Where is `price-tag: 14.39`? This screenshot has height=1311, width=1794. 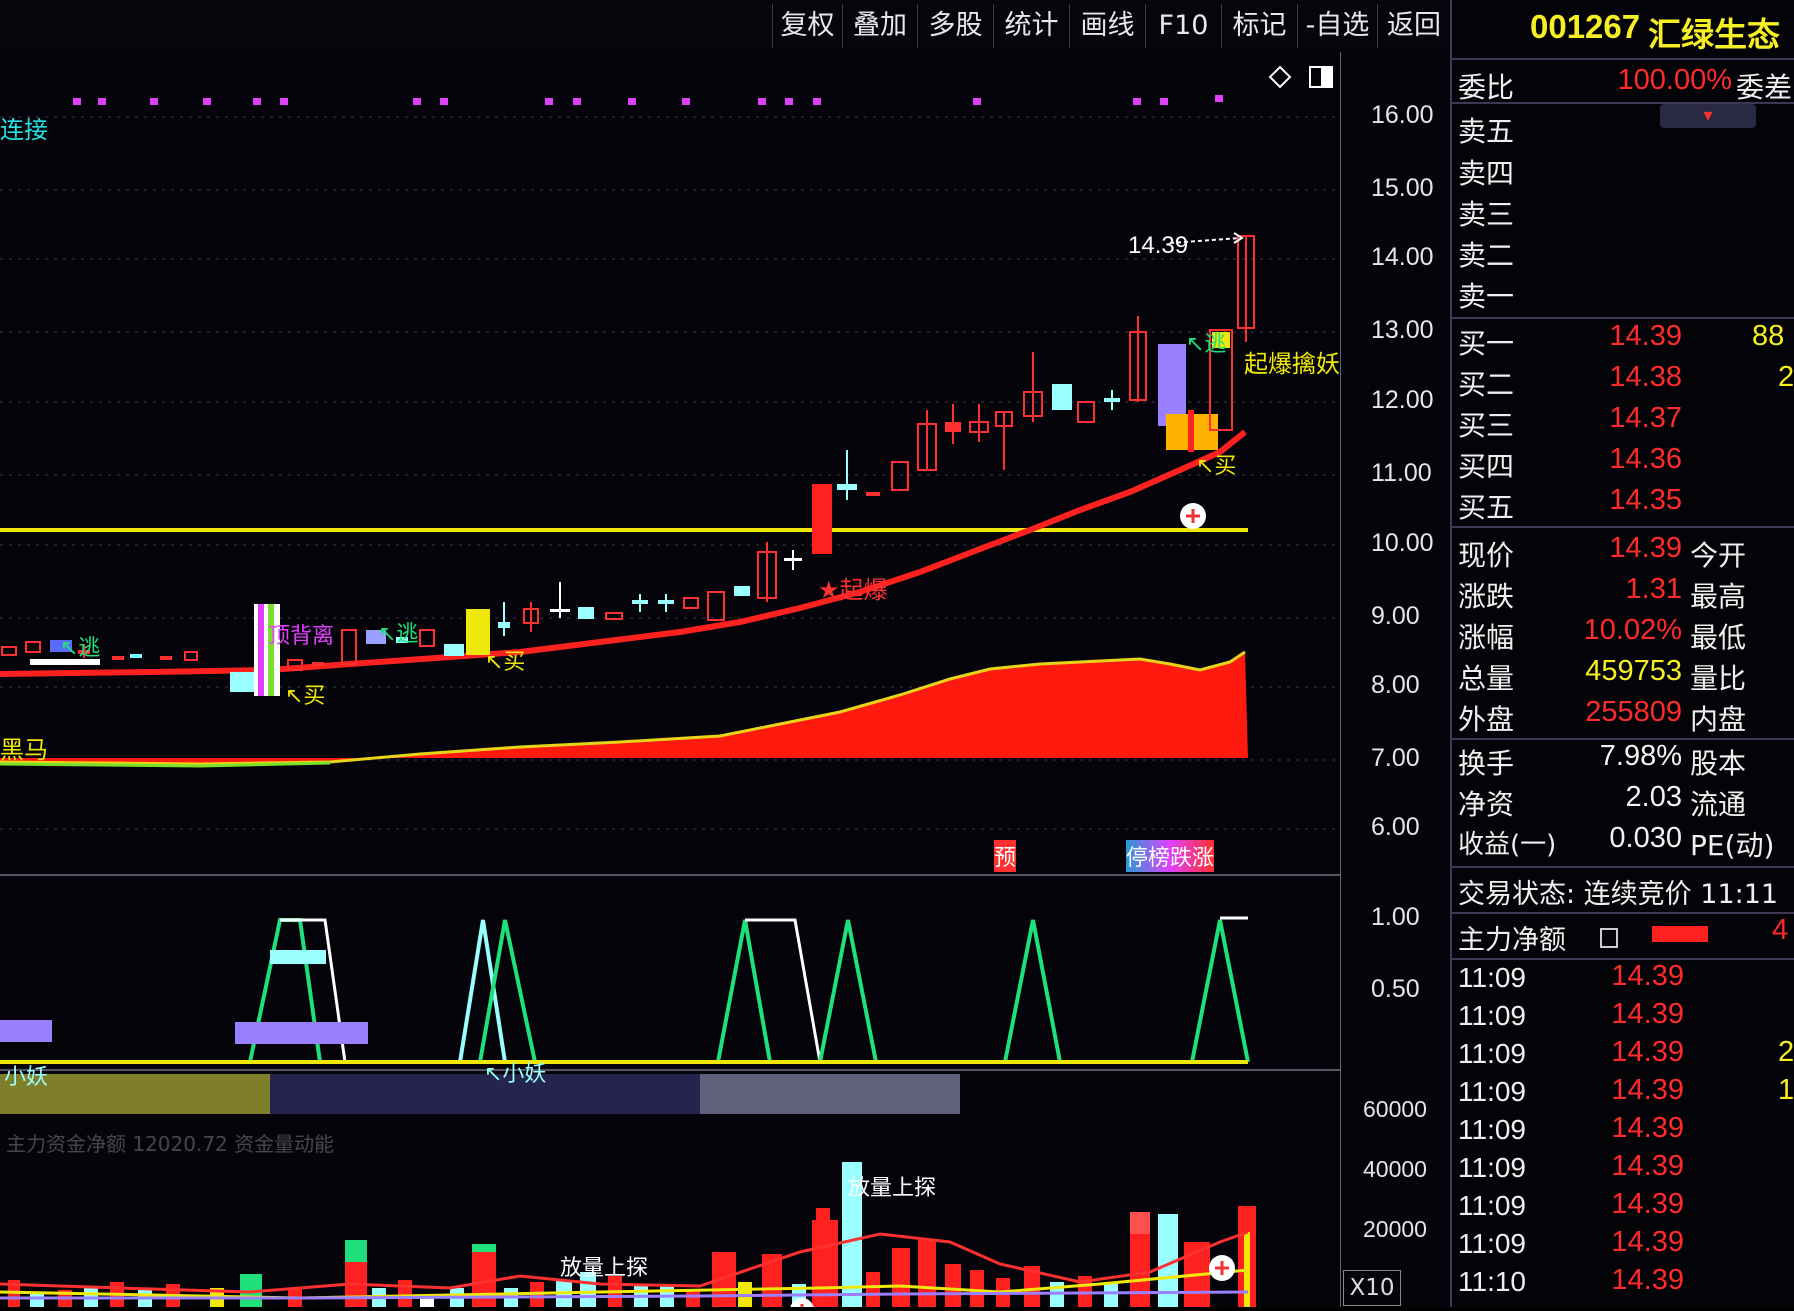
price-tag: 14.39 is located at coordinates (1158, 245).